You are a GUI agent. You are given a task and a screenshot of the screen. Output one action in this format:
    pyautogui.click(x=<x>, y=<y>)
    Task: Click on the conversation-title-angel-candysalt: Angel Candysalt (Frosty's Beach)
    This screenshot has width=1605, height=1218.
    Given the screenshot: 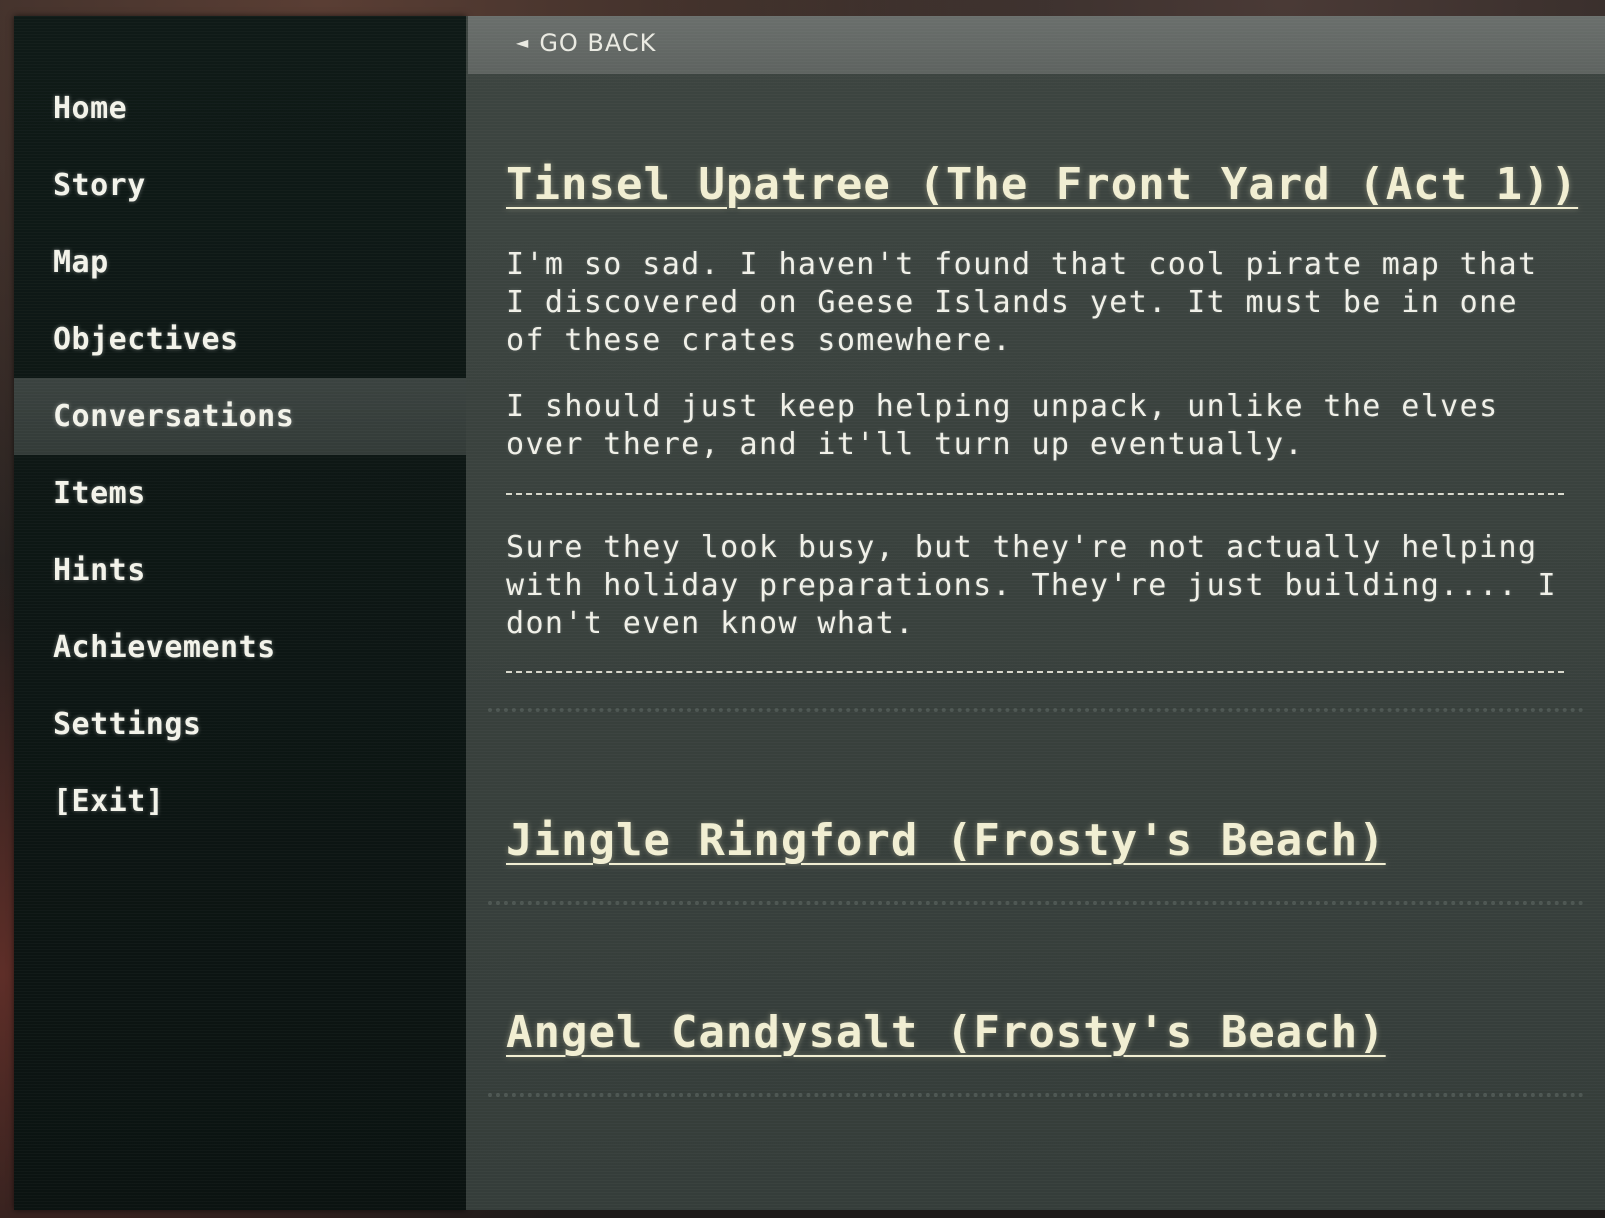 What is the action you would take?
    pyautogui.click(x=946, y=1032)
    